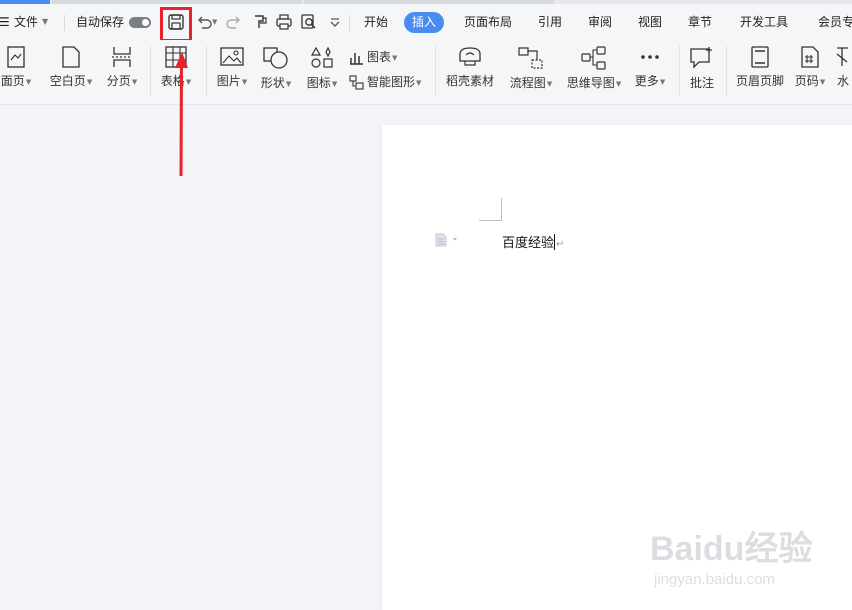  Describe the element at coordinates (731, 549) in the screenshot. I see `watermark-brand: Baidu经验` at that location.